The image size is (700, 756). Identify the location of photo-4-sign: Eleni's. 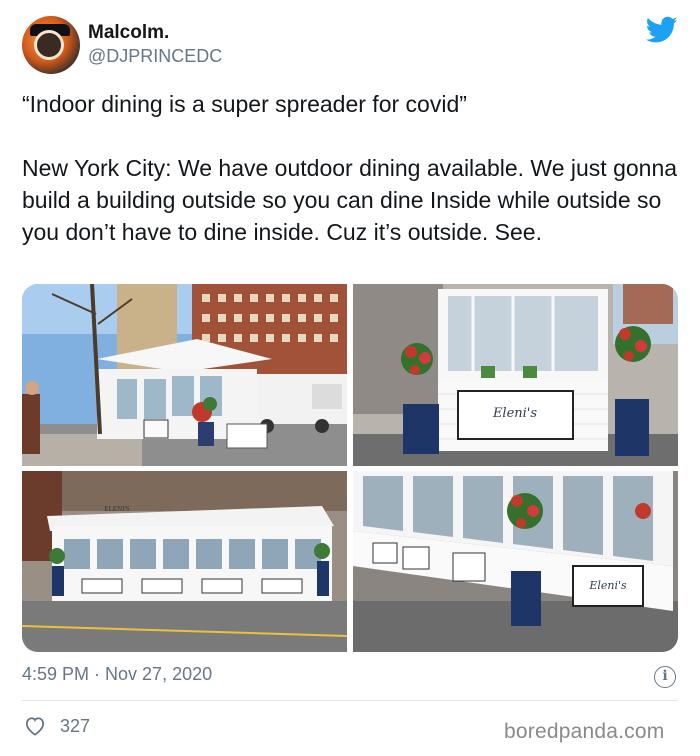
(607, 585).